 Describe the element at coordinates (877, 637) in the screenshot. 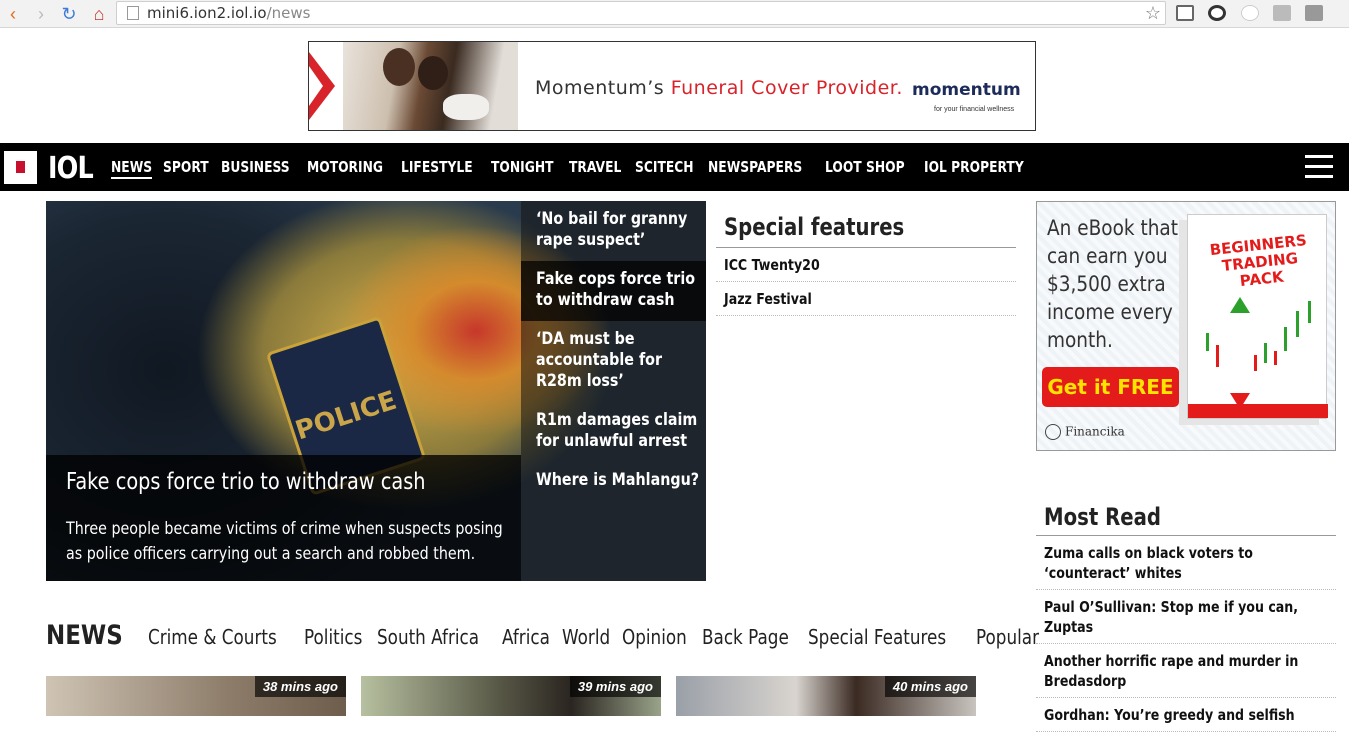

I see `news-tab-special-features: Special Features` at that location.